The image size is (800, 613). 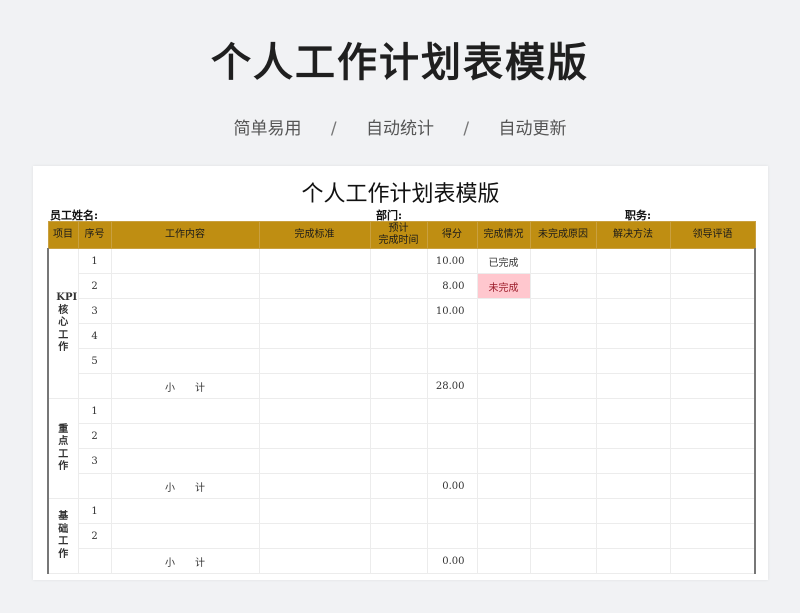 I want to click on subtotal-score: 28.00, so click(x=452, y=386).